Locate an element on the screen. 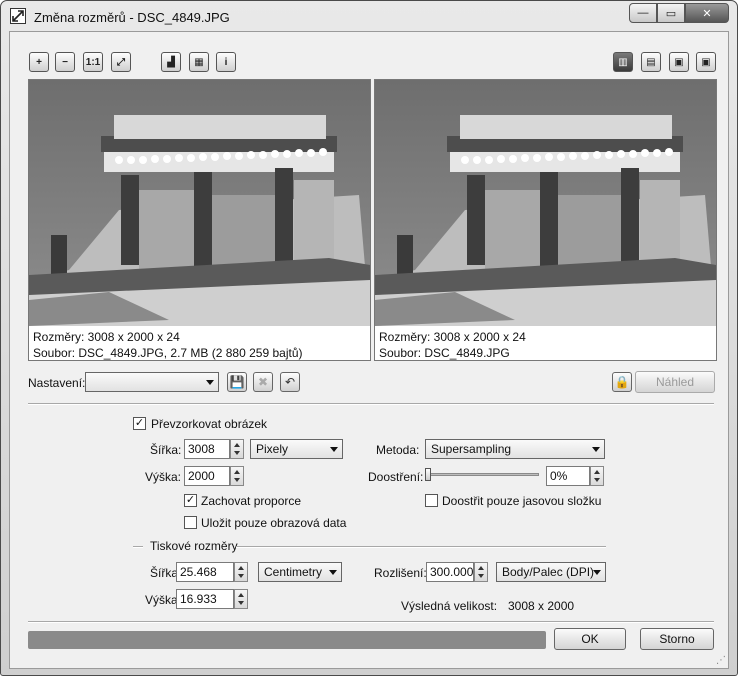  print-width-input: 25.468 is located at coordinates (205, 572).